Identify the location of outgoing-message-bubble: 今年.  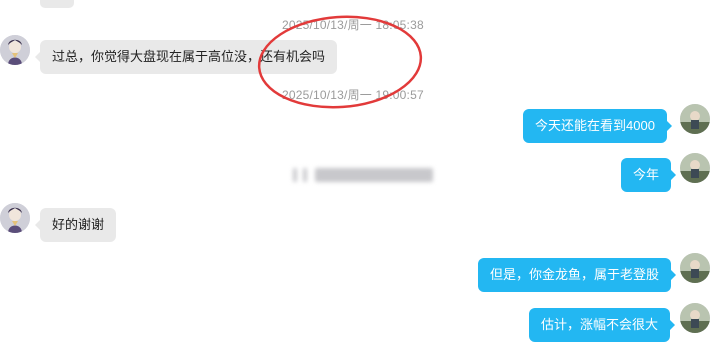
(649, 175).